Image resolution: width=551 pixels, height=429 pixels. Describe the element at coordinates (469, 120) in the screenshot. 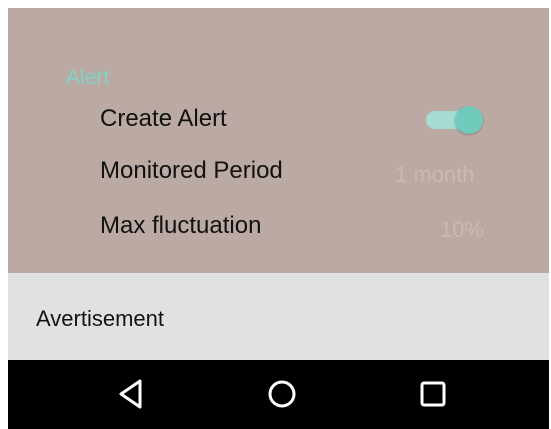

I see `toggle-thumb` at that location.